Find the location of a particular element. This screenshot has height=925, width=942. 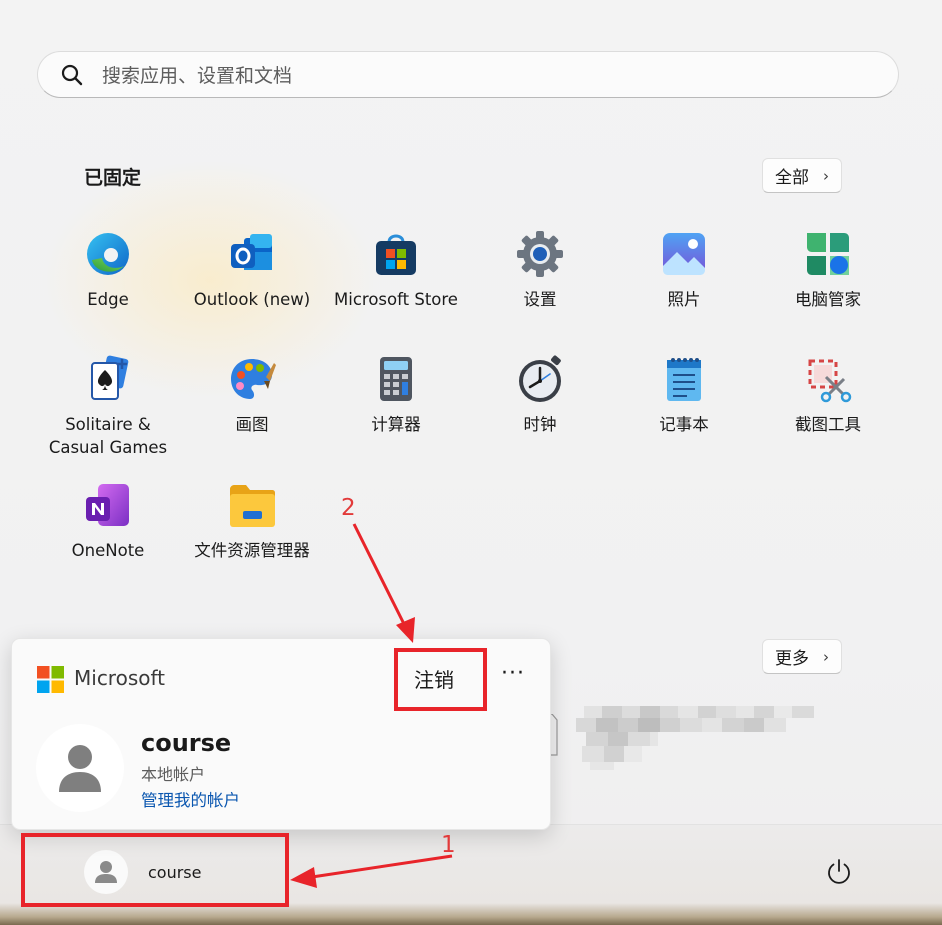

pinned-app-settings: 设置 is located at coordinates (540, 288).